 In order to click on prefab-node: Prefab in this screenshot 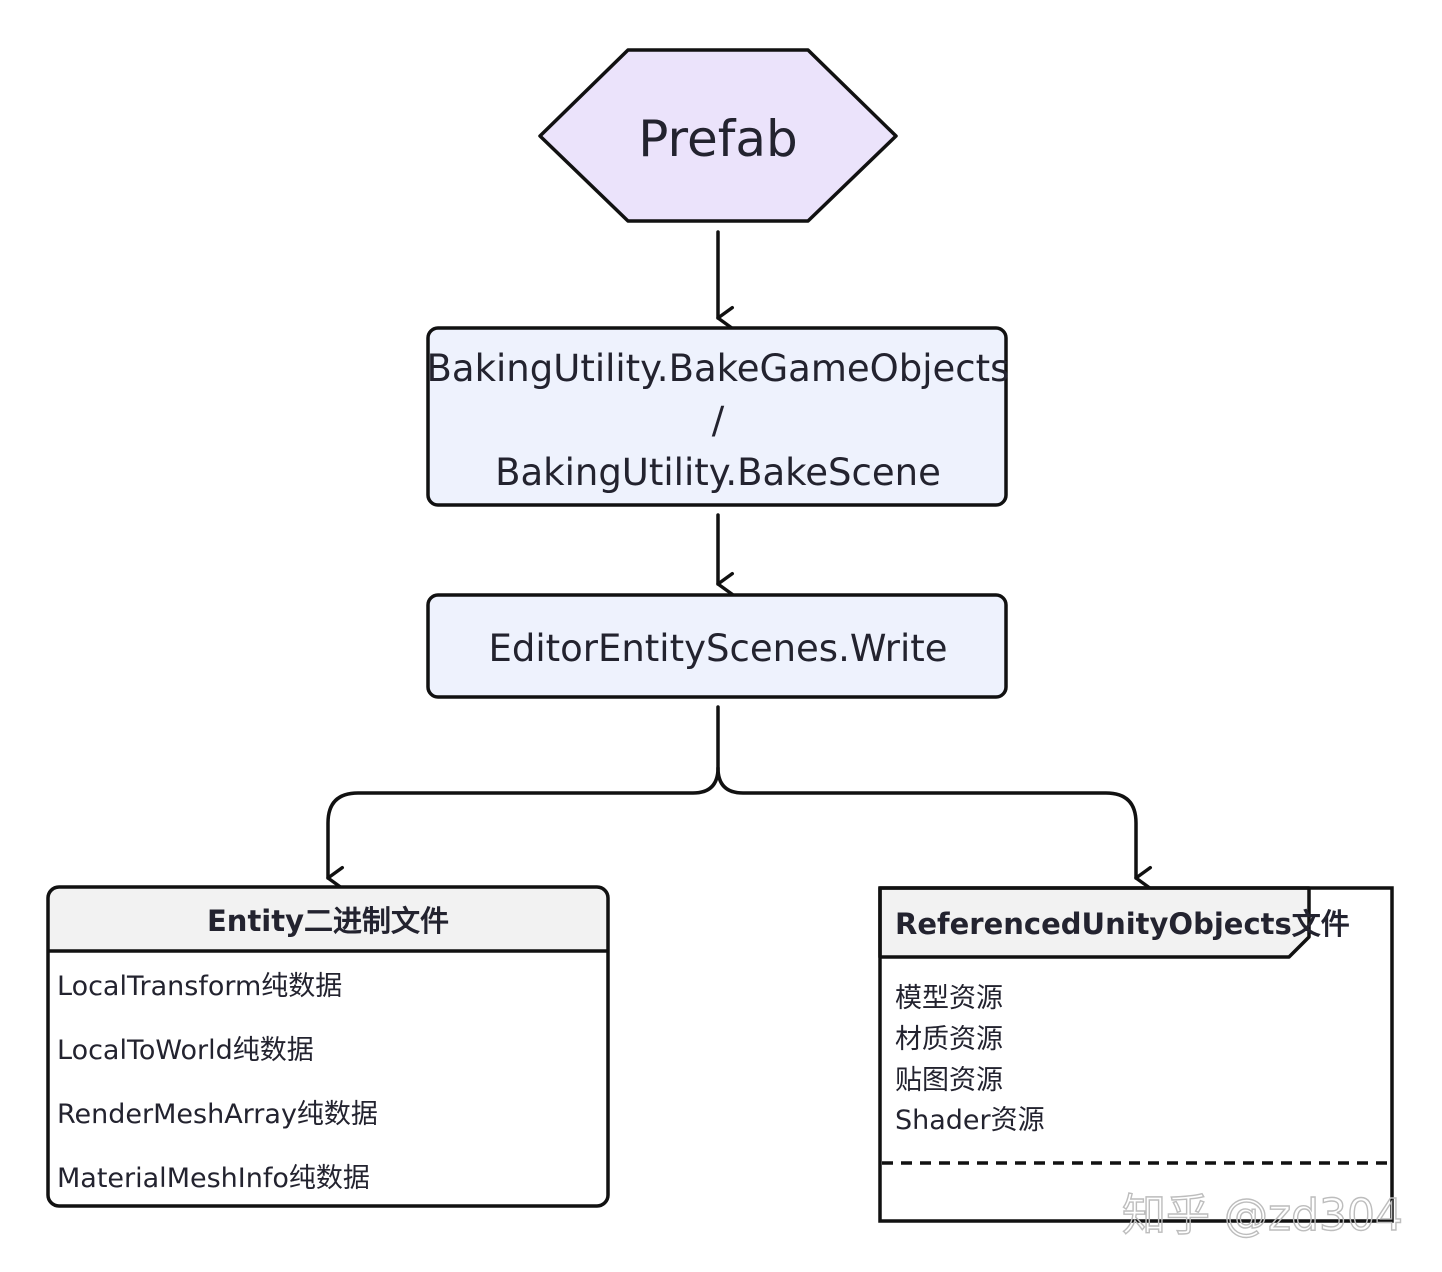, I will do `click(718, 135)`.